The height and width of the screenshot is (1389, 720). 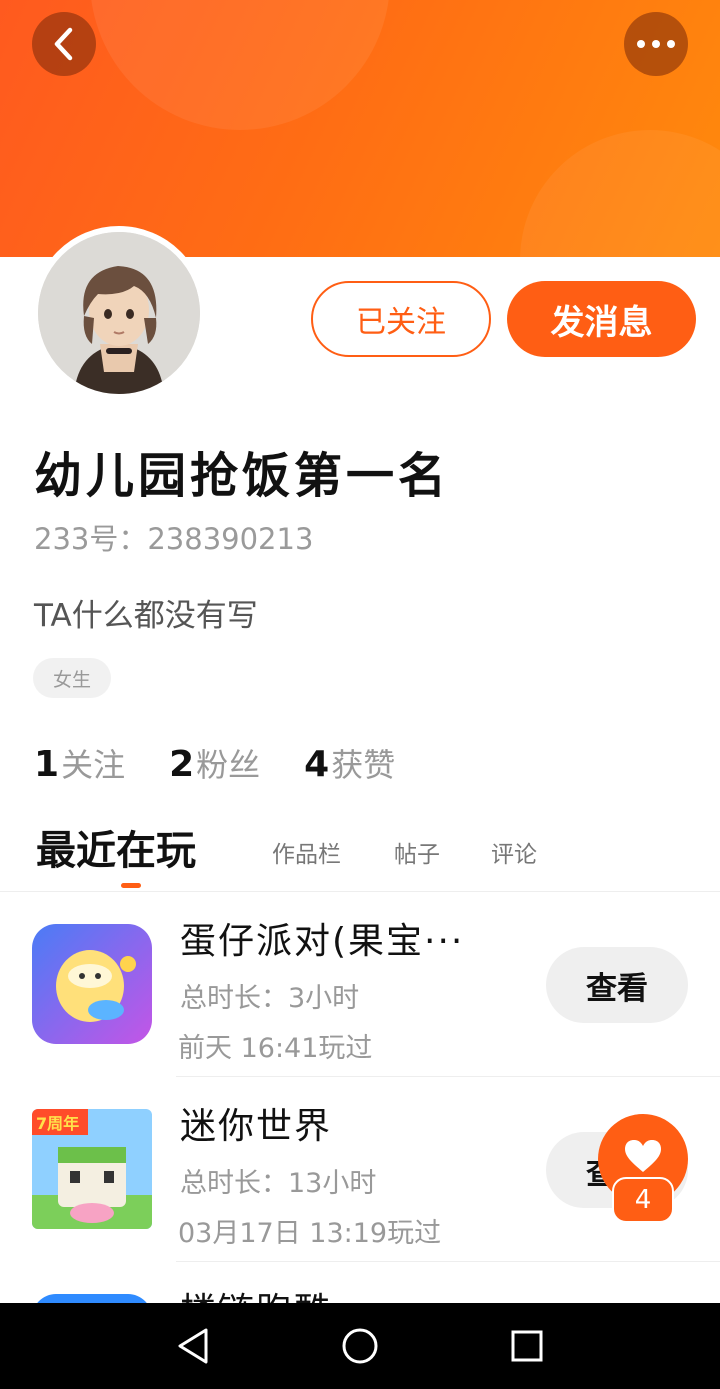 I want to click on stat-following: 1 关注, so click(x=79, y=763).